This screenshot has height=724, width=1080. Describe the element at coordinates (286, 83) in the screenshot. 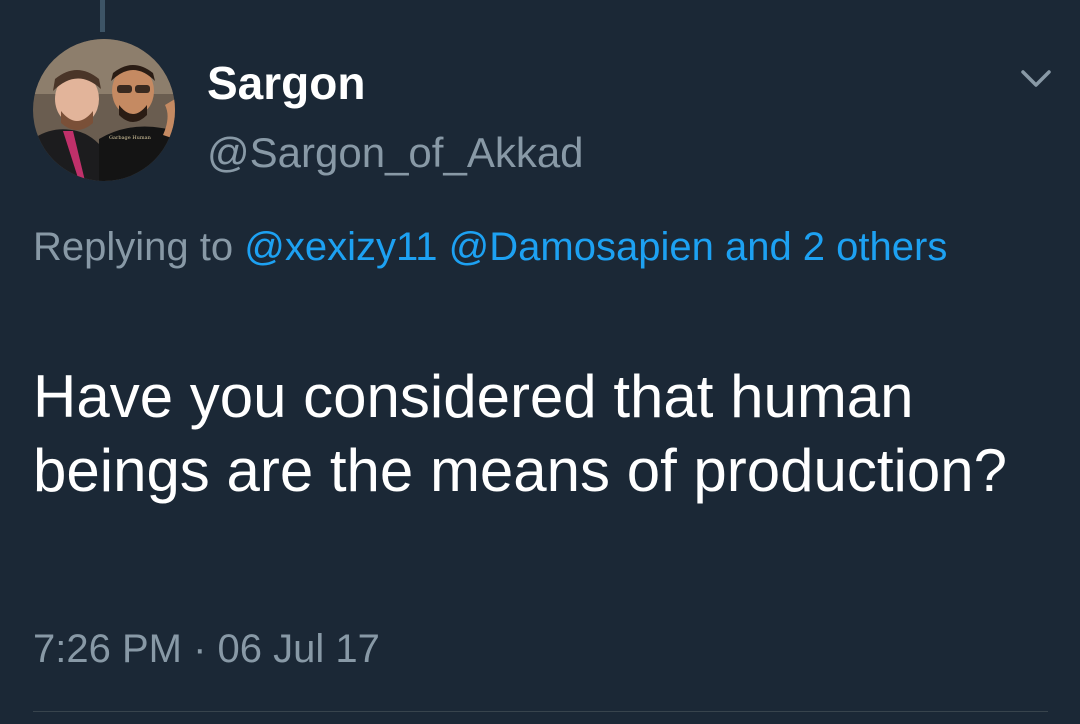

I see `display-name: Sargon` at that location.